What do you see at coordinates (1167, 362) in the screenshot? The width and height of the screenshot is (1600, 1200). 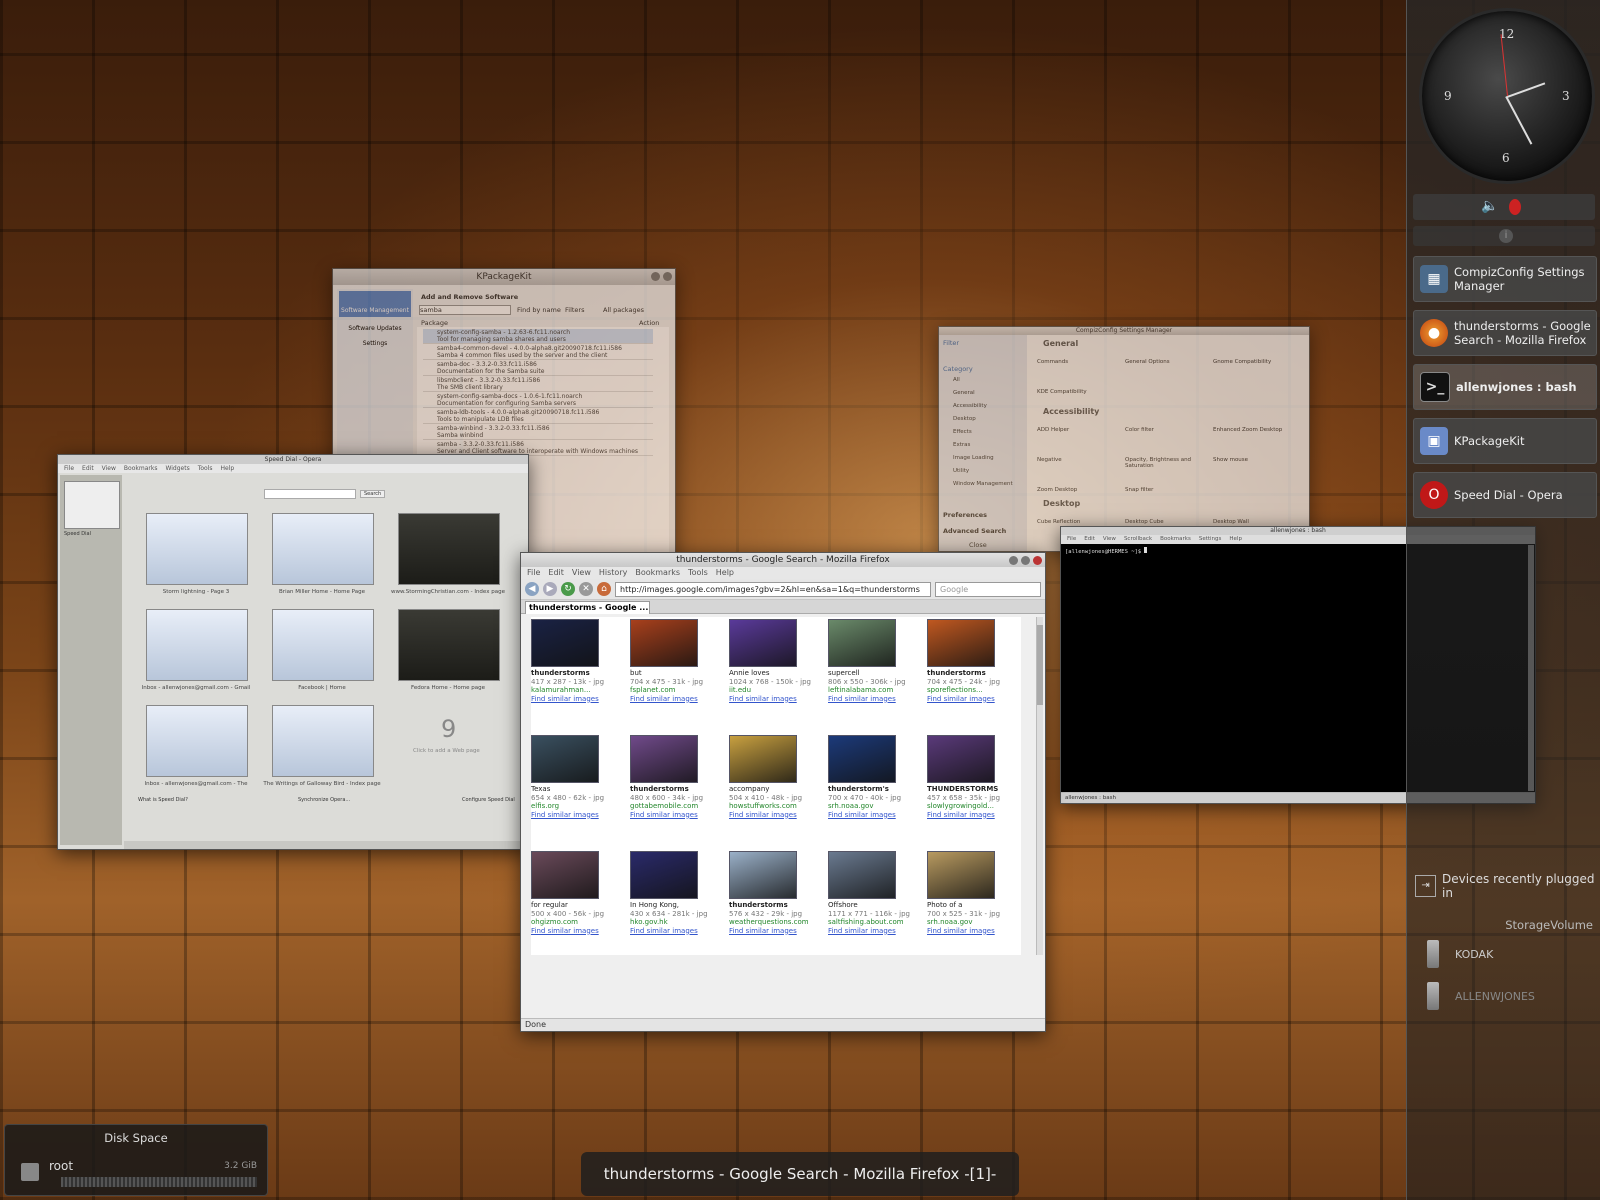 I see `ccsm-plugin: General Options` at bounding box center [1167, 362].